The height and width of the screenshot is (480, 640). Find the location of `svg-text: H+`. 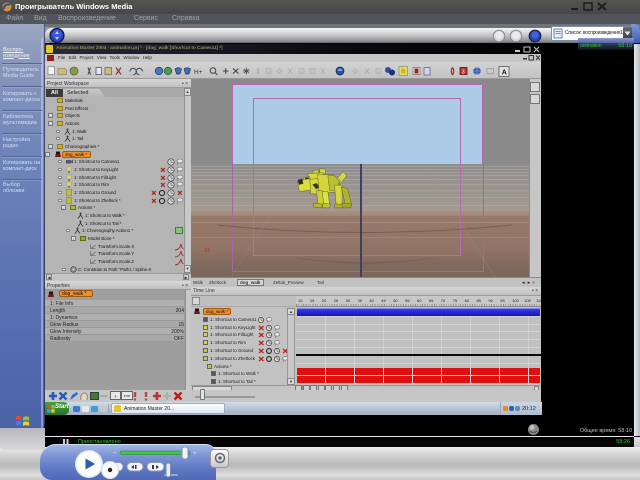

svg-text: H+ is located at coordinates (198, 72).